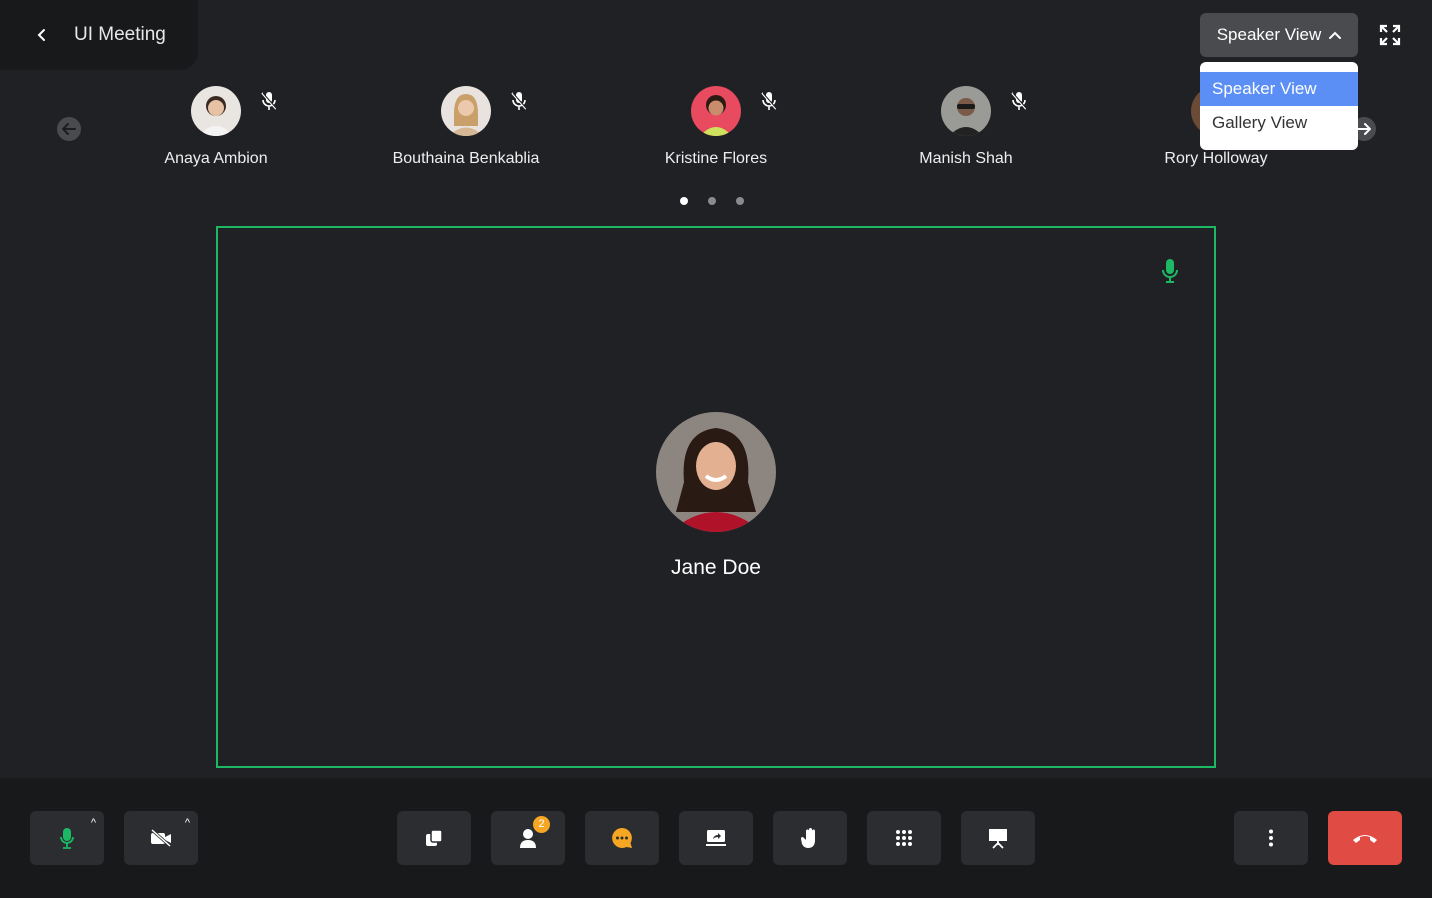 This screenshot has height=898, width=1432. I want to click on participant-name: Bouthaina Benkablia, so click(466, 158).